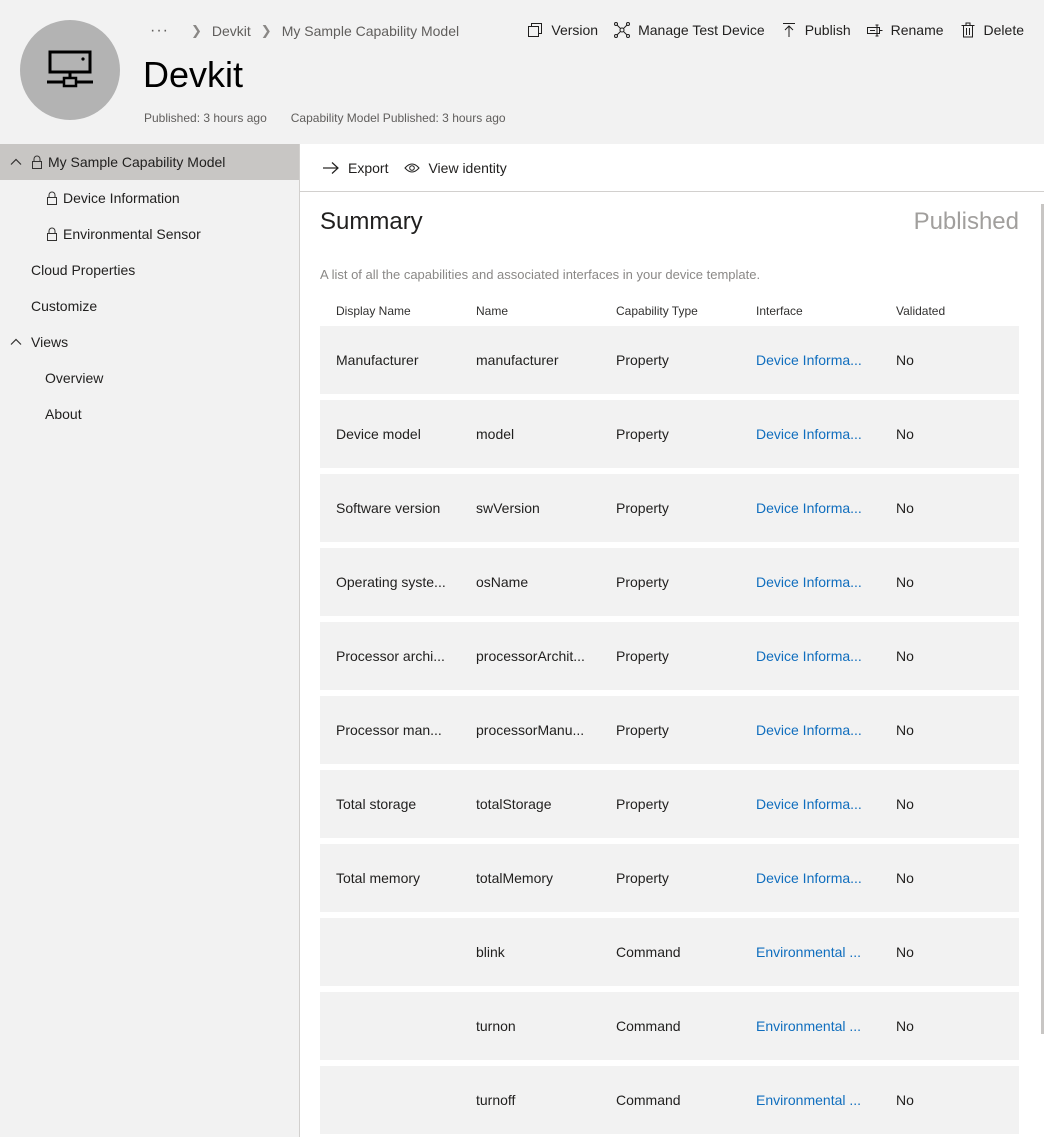 Image resolution: width=1044 pixels, height=1137 pixels. Describe the element at coordinates (517, 360) in the screenshot. I see `cell-name: manufacturer` at that location.